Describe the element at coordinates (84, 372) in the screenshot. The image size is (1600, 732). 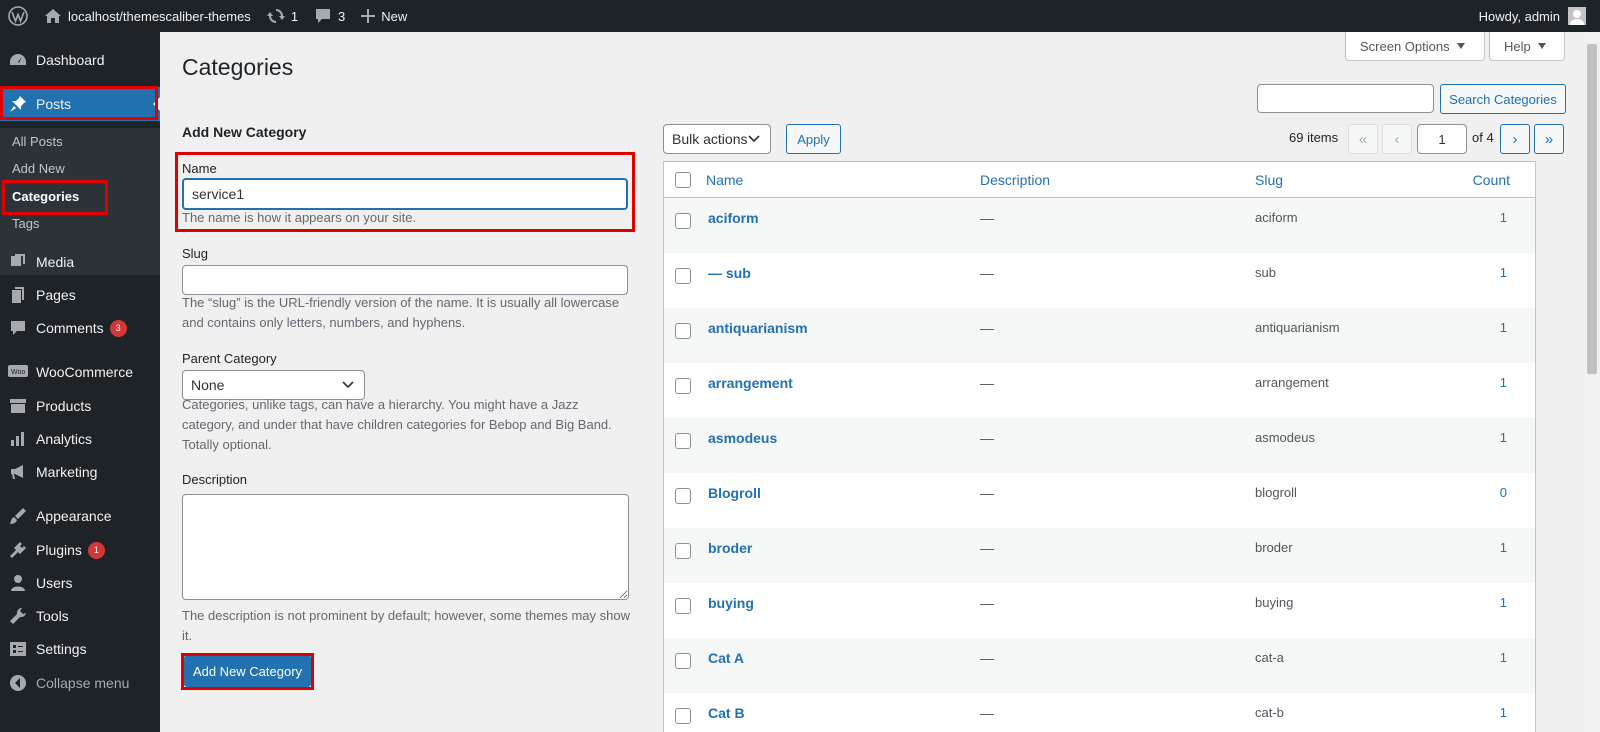
I see `menu-label: WooCommerce` at that location.